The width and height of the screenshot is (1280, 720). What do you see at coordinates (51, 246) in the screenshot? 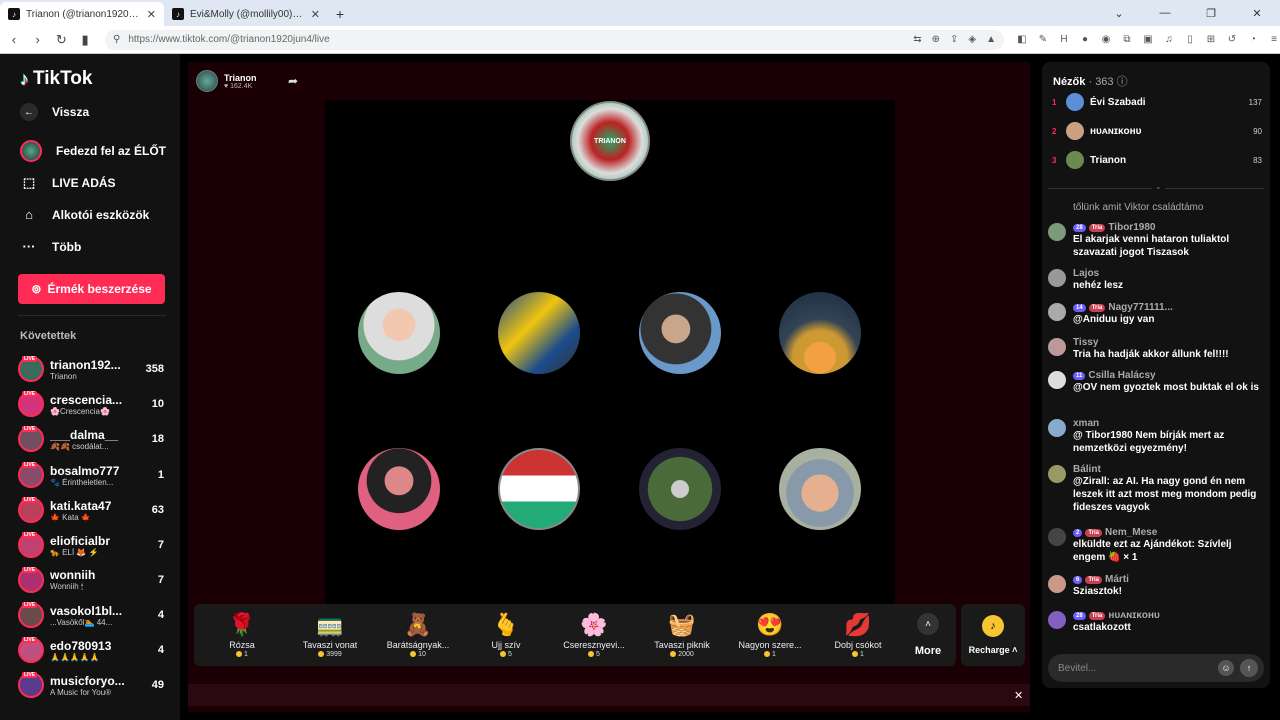
I see `nav-more: ··· Több` at bounding box center [51, 246].